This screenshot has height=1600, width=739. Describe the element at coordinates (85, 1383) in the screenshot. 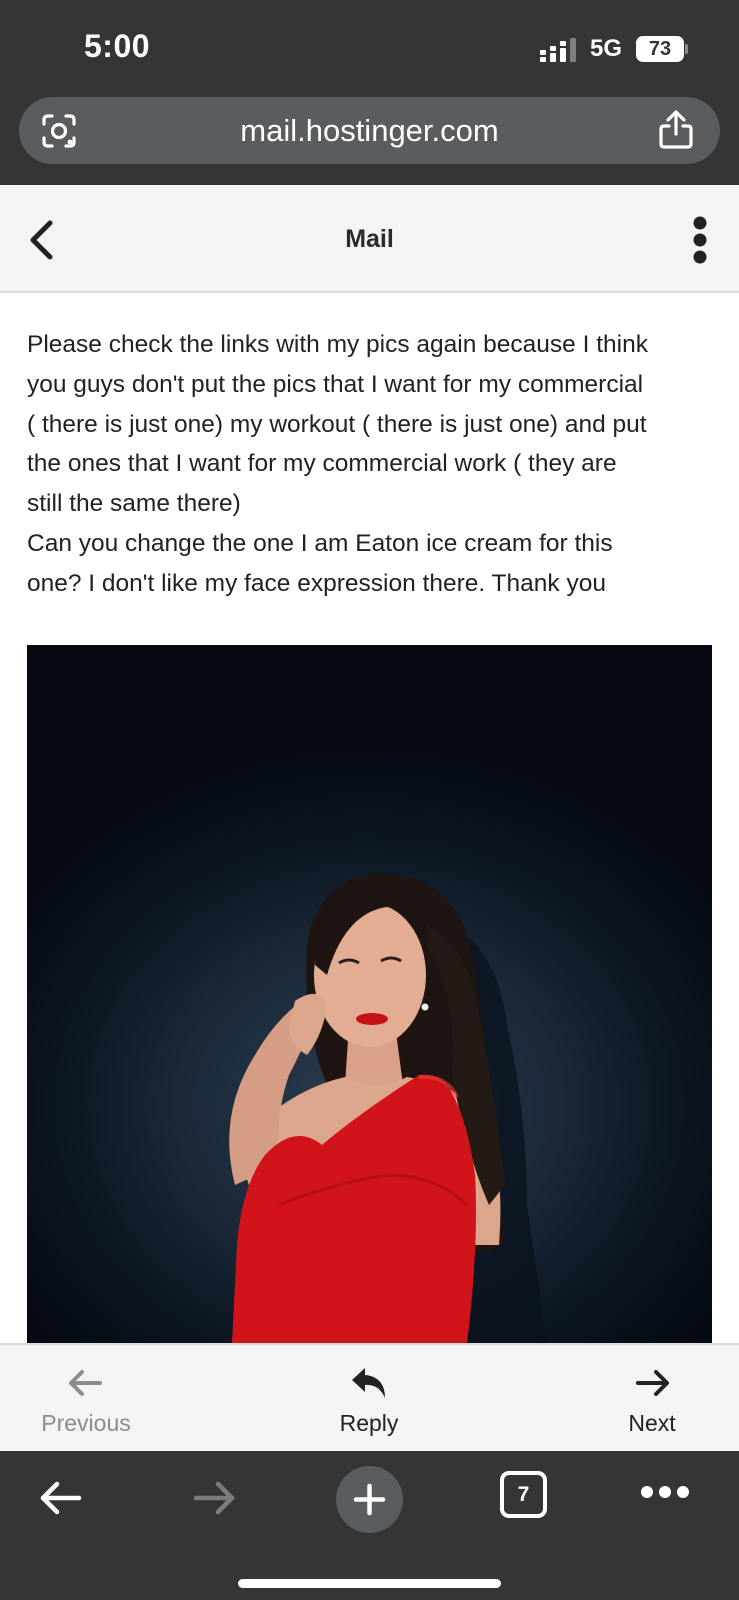

I see `previous-arrow-icon` at that location.